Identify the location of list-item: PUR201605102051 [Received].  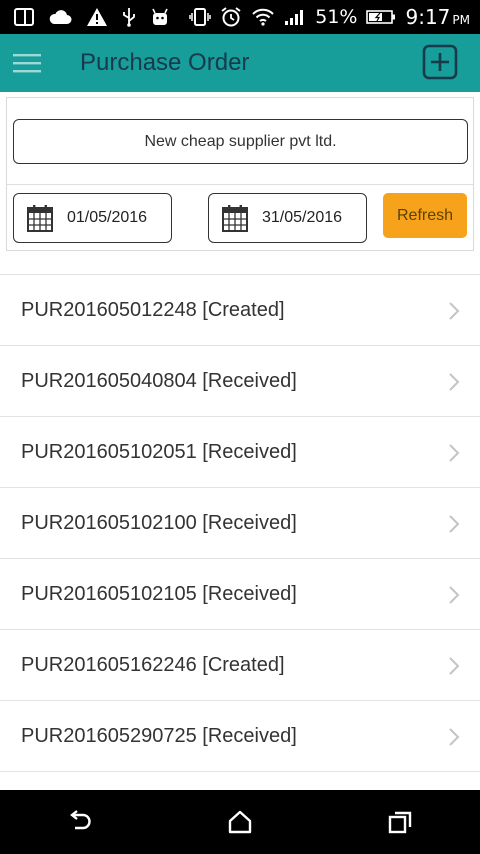
(240, 451).